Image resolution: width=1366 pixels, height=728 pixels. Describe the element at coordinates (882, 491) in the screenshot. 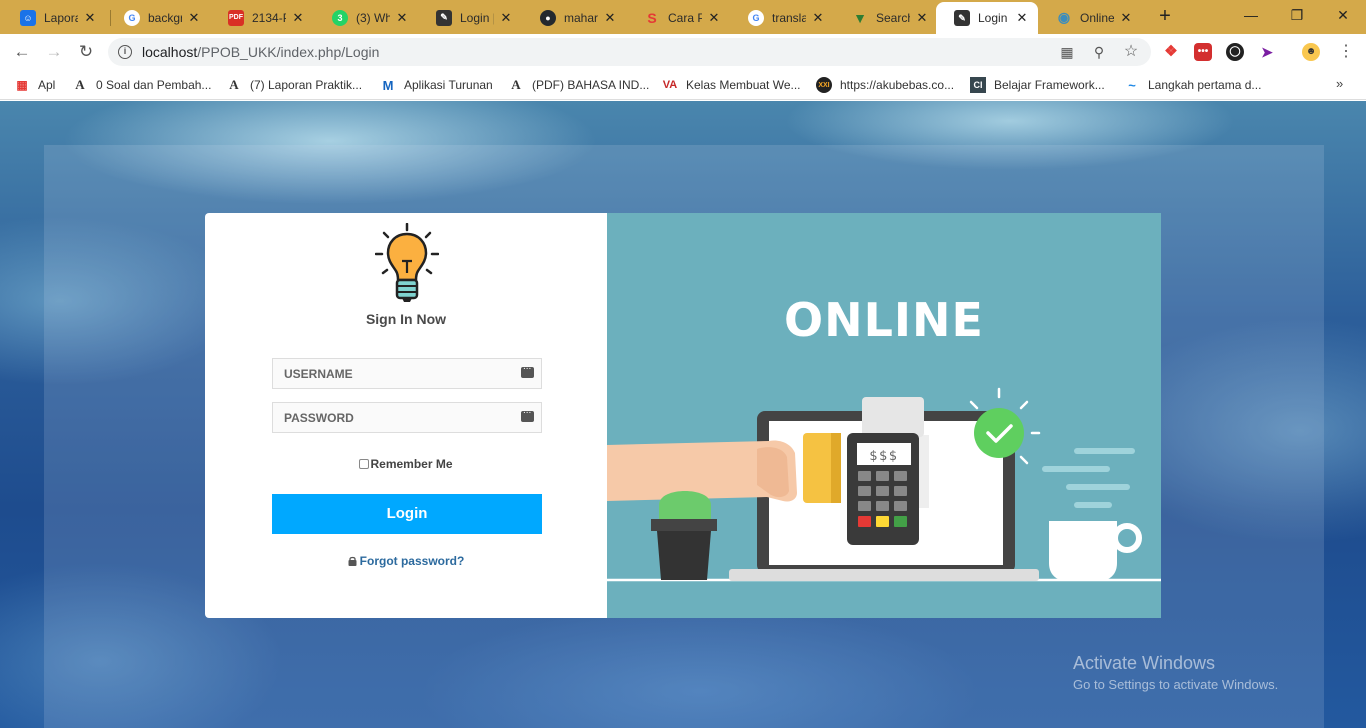

I see `terminal-keys` at that location.